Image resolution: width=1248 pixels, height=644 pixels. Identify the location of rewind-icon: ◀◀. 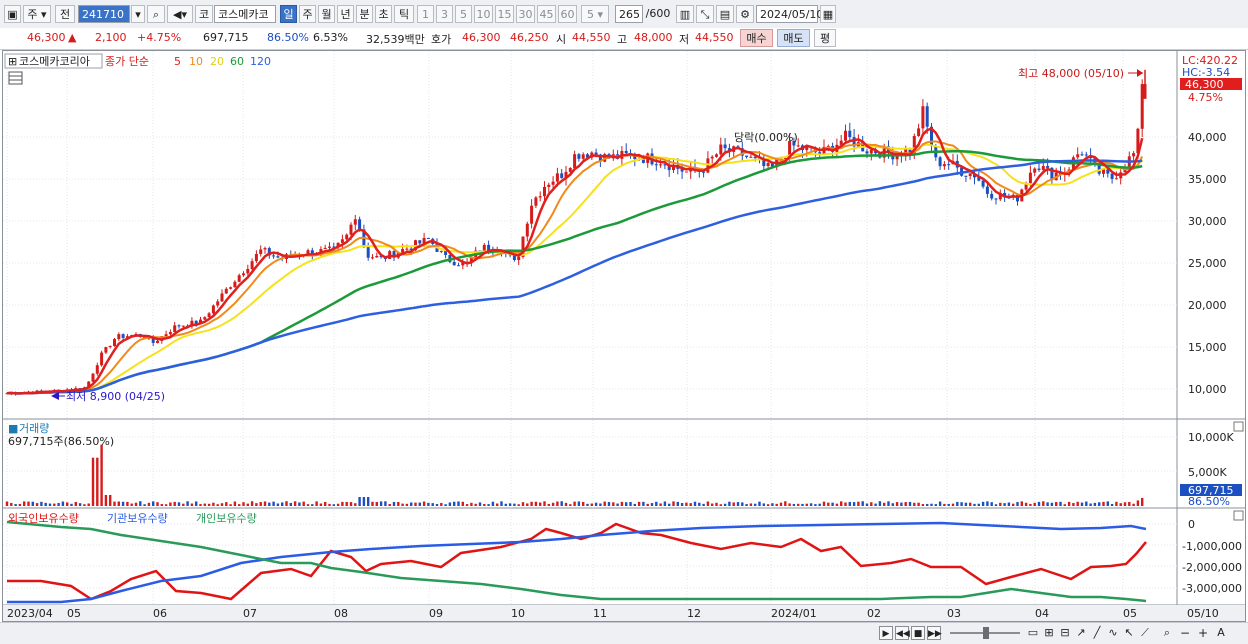
(902, 633).